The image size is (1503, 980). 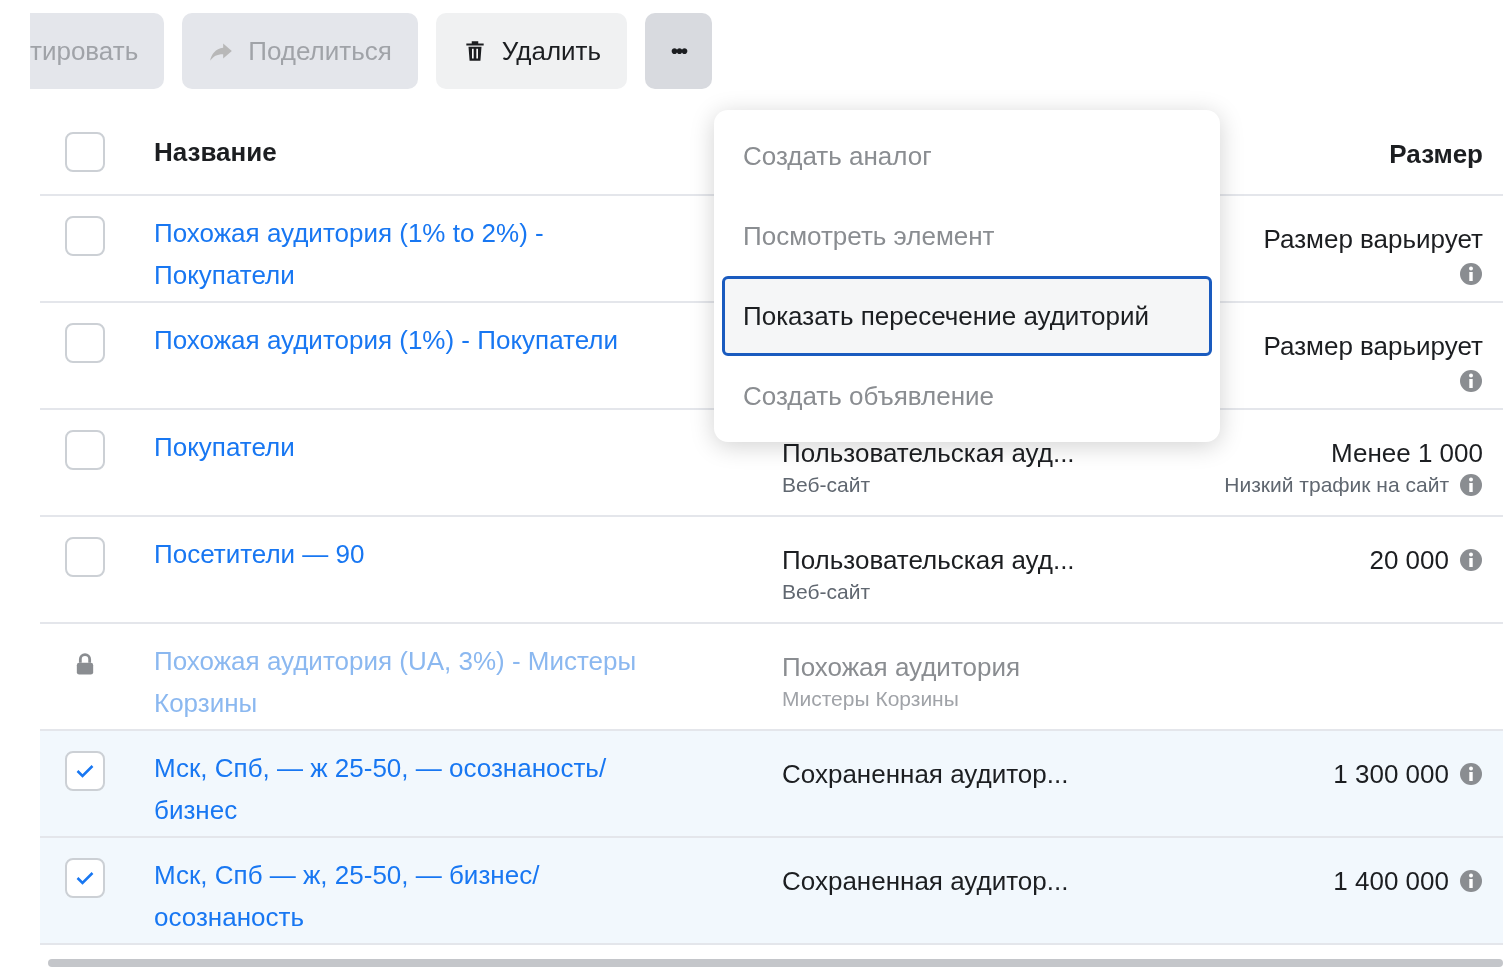 I want to click on audience-name-link: Мск, Спб, — ж 25-50, — осознаность/ бизнес, so click(x=414, y=789).